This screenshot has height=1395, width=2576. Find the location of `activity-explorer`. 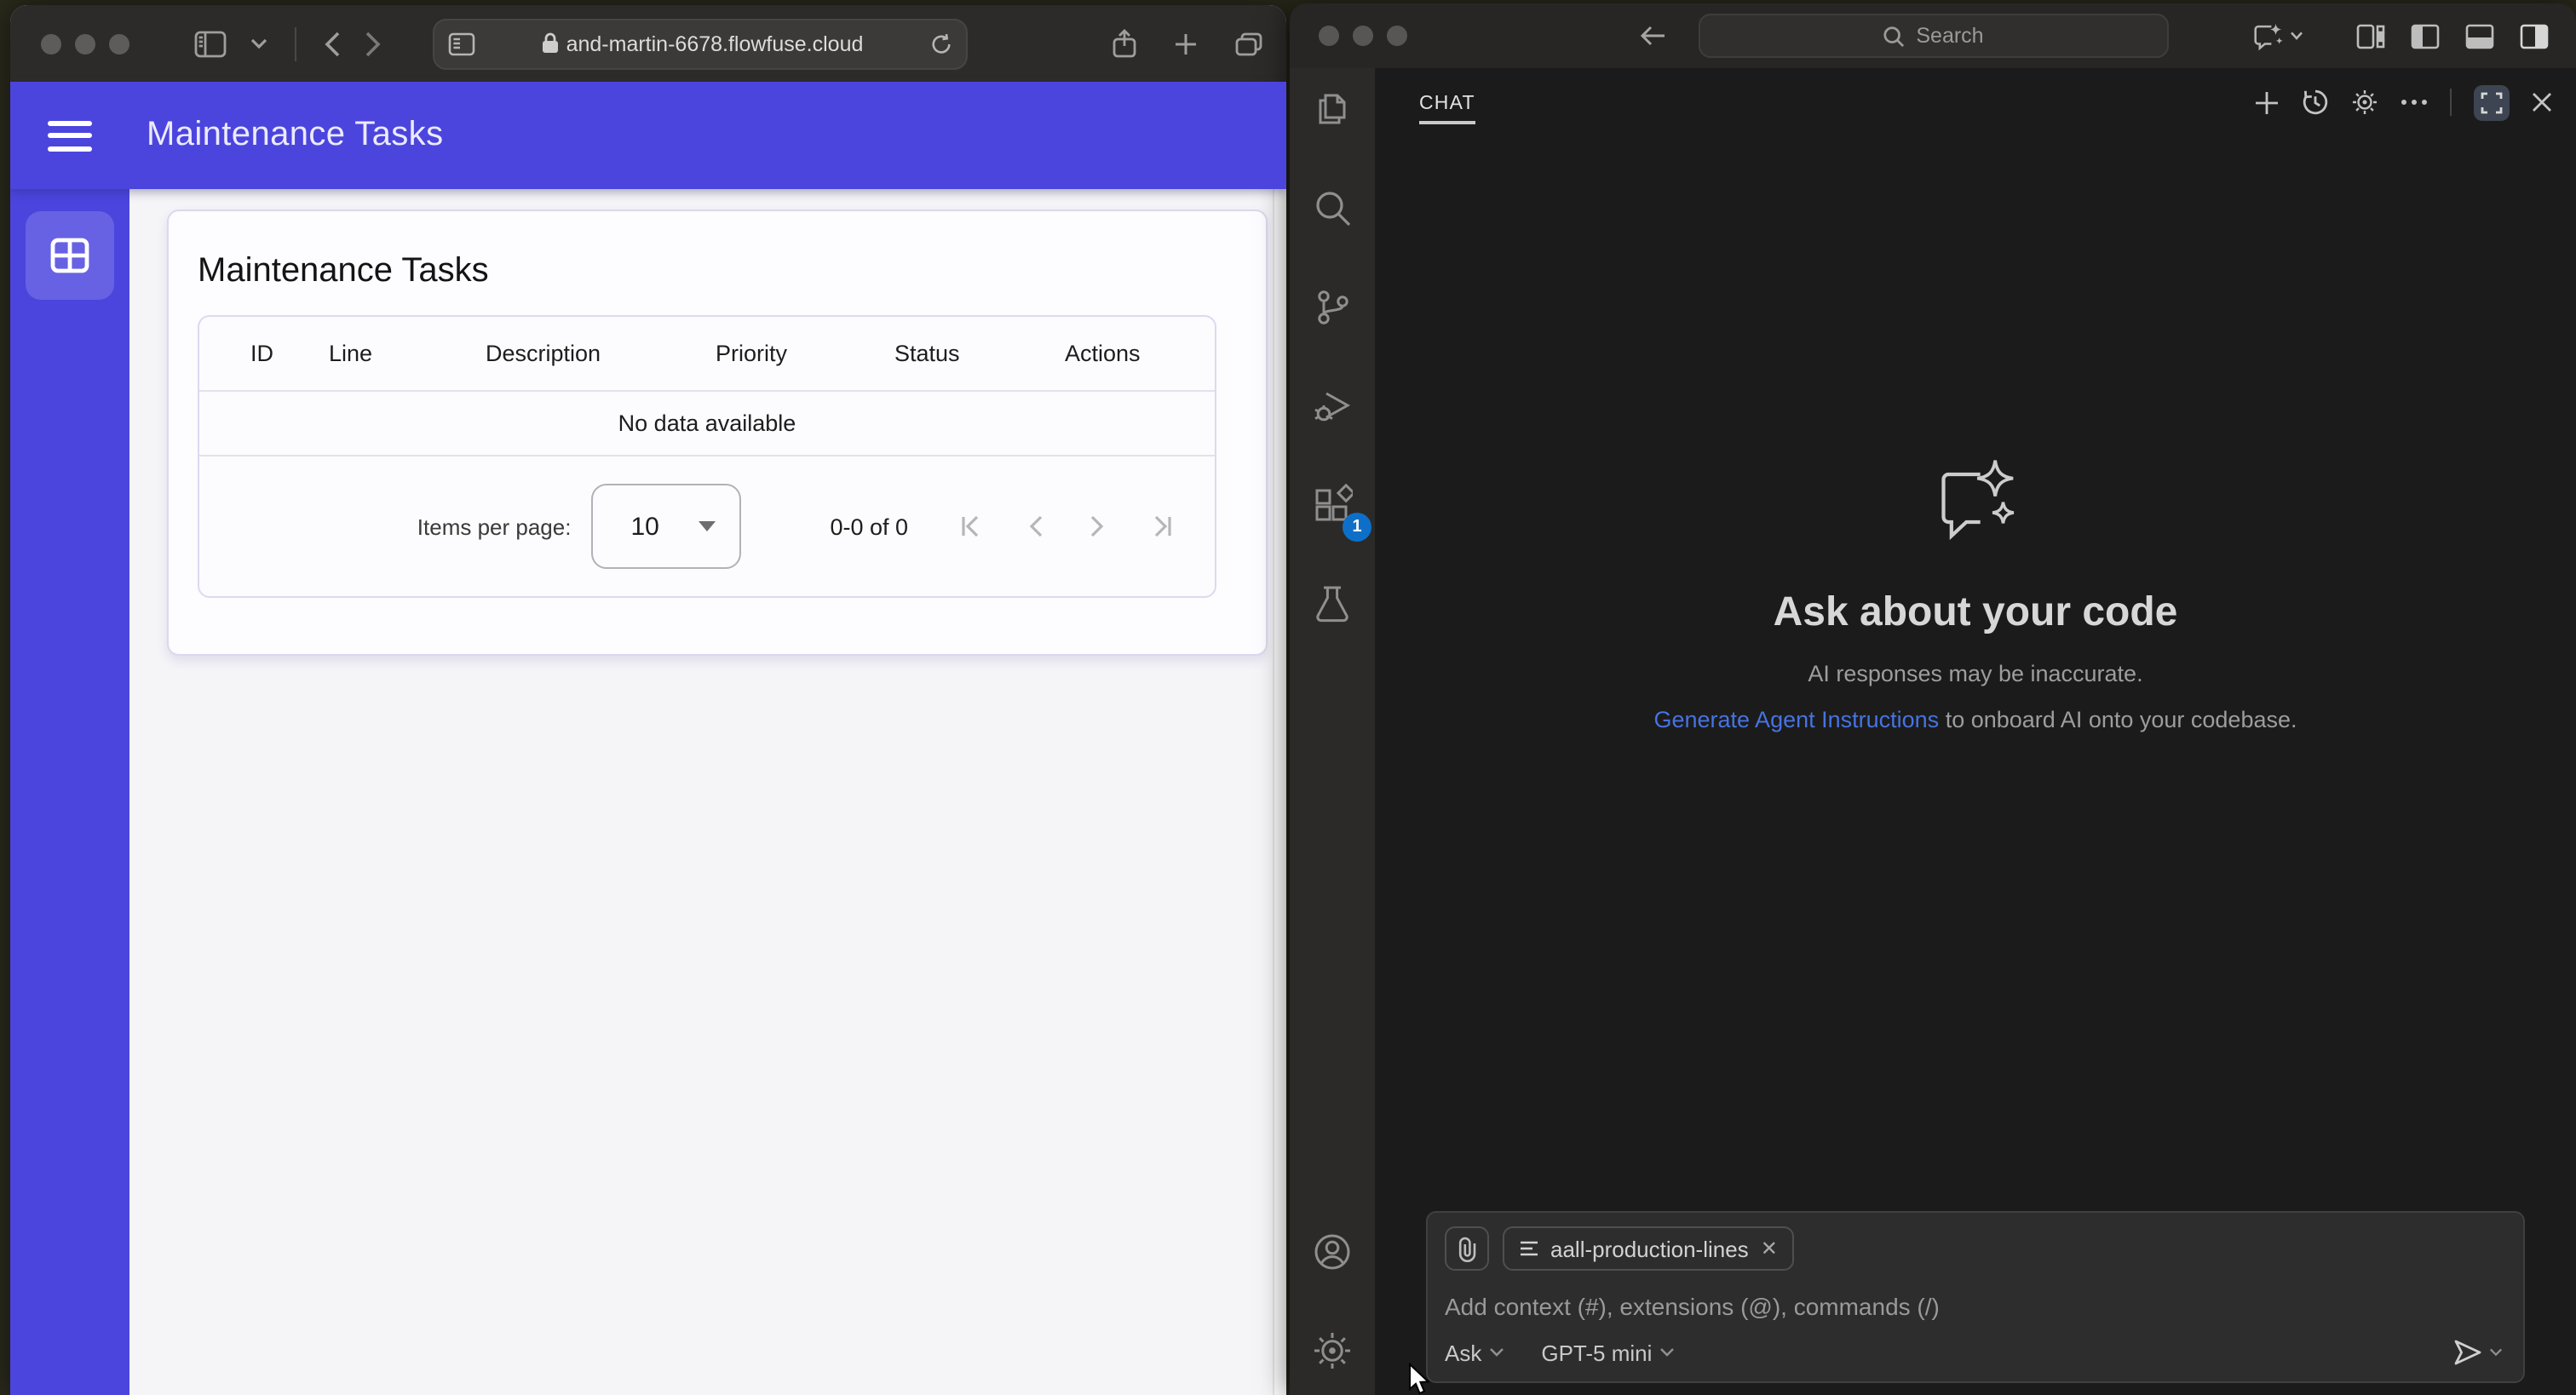

activity-explorer is located at coordinates (1333, 109).